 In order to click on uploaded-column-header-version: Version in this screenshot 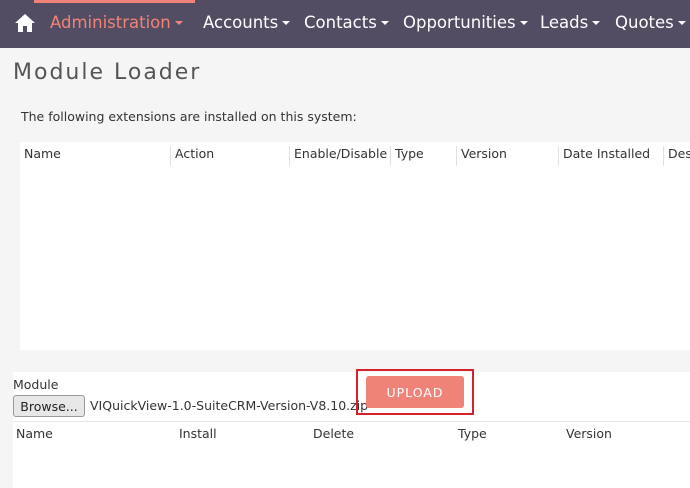, I will do `click(589, 433)`.